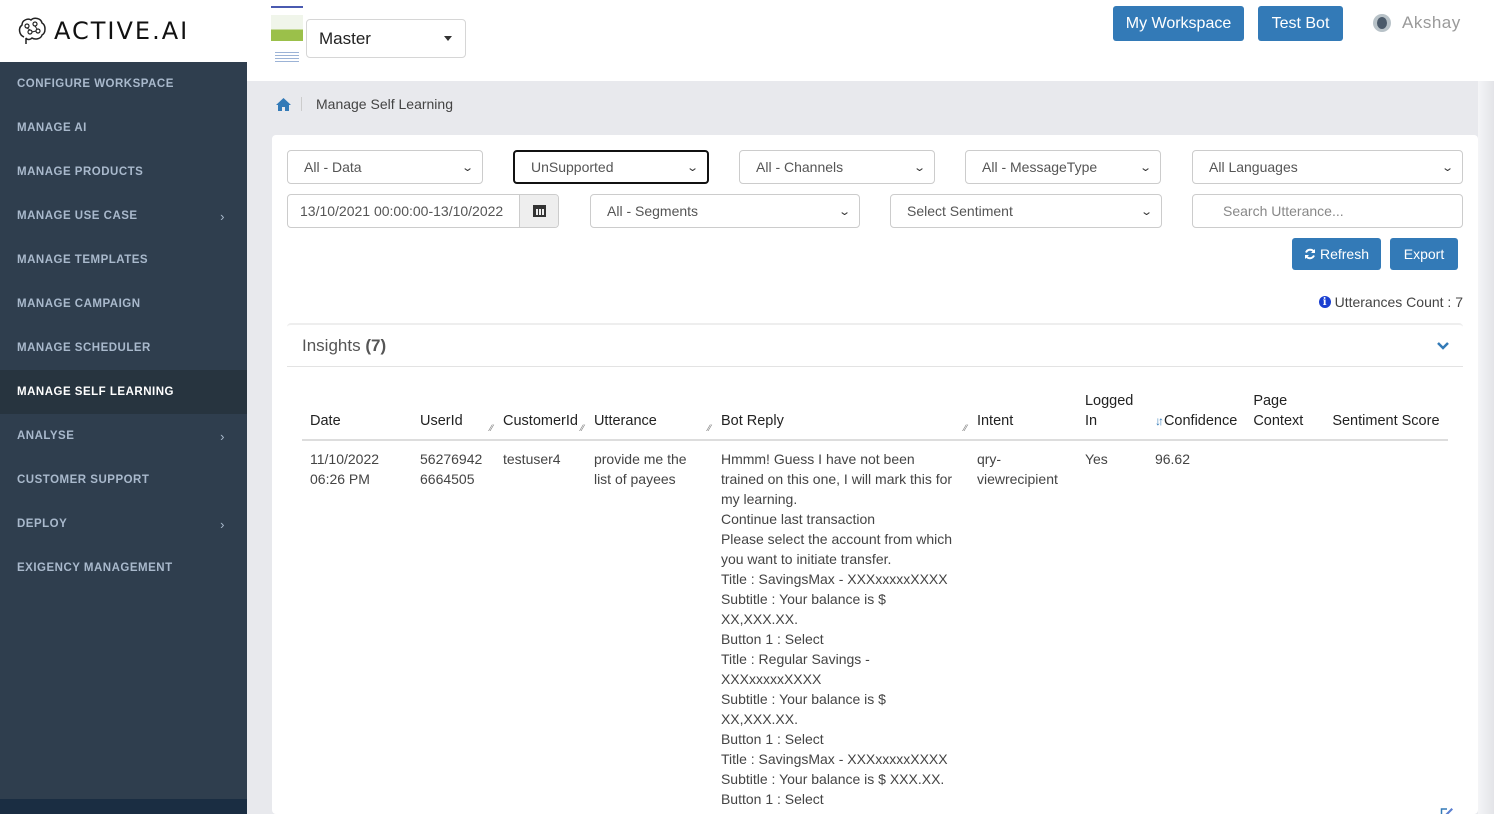  Describe the element at coordinates (453, 416) in the screenshot. I see `column-header-userid: UserId ⁄⁄` at that location.